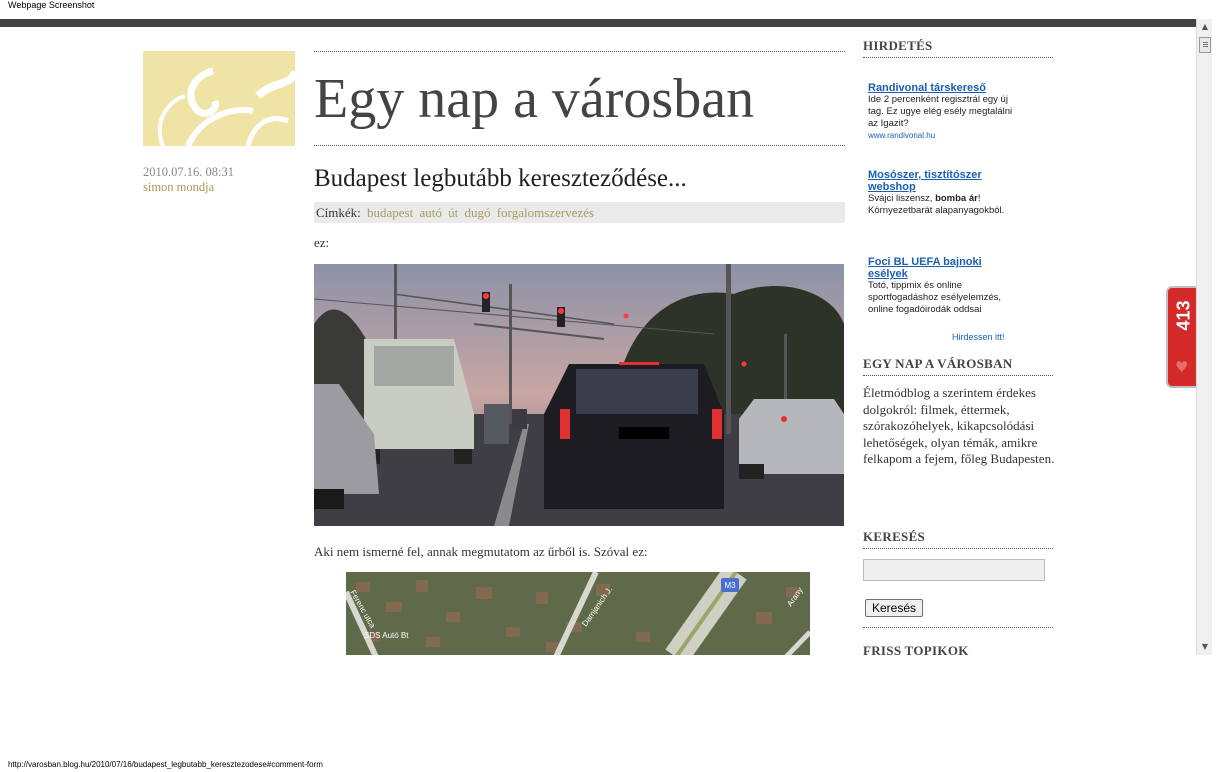  What do you see at coordinates (940, 181) in the screenshot?
I see `ad-title-link: Mosószer, tisztítószer webshop` at bounding box center [940, 181].